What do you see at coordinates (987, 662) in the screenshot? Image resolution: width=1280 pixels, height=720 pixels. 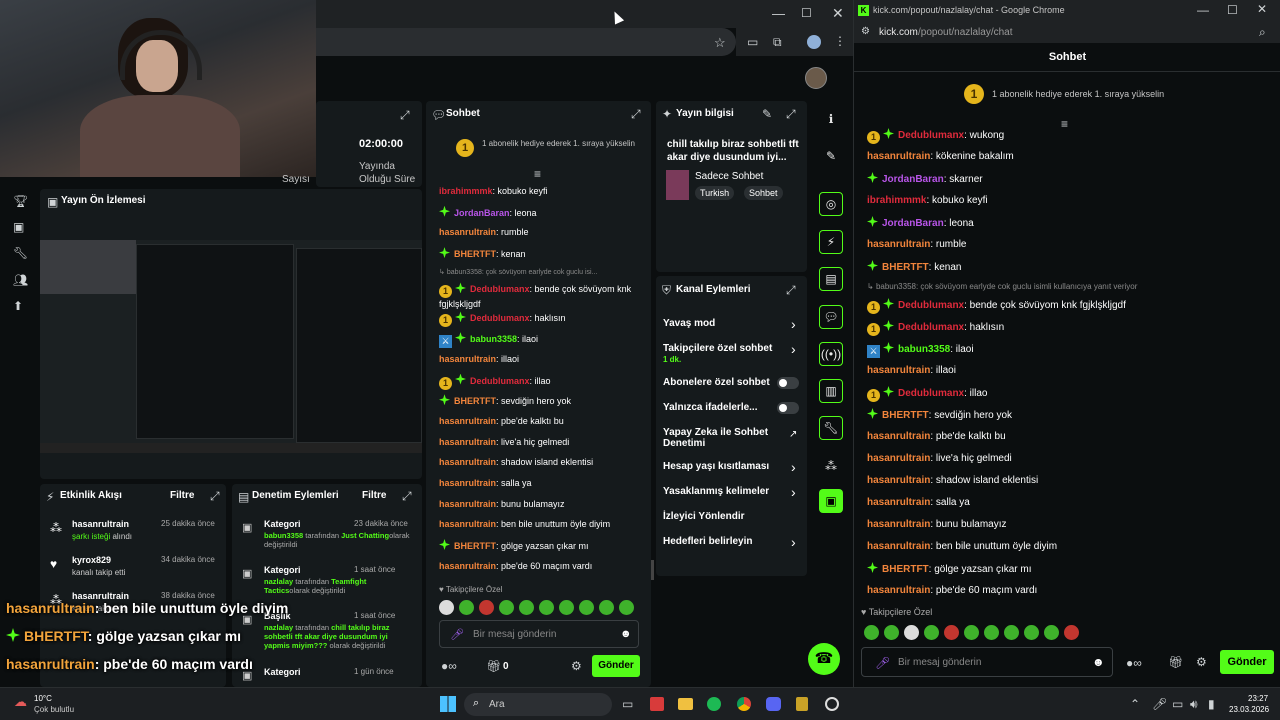 I see `popout-message-input: 🎤︎ Bir mesaj gönderin ☻` at bounding box center [987, 662].